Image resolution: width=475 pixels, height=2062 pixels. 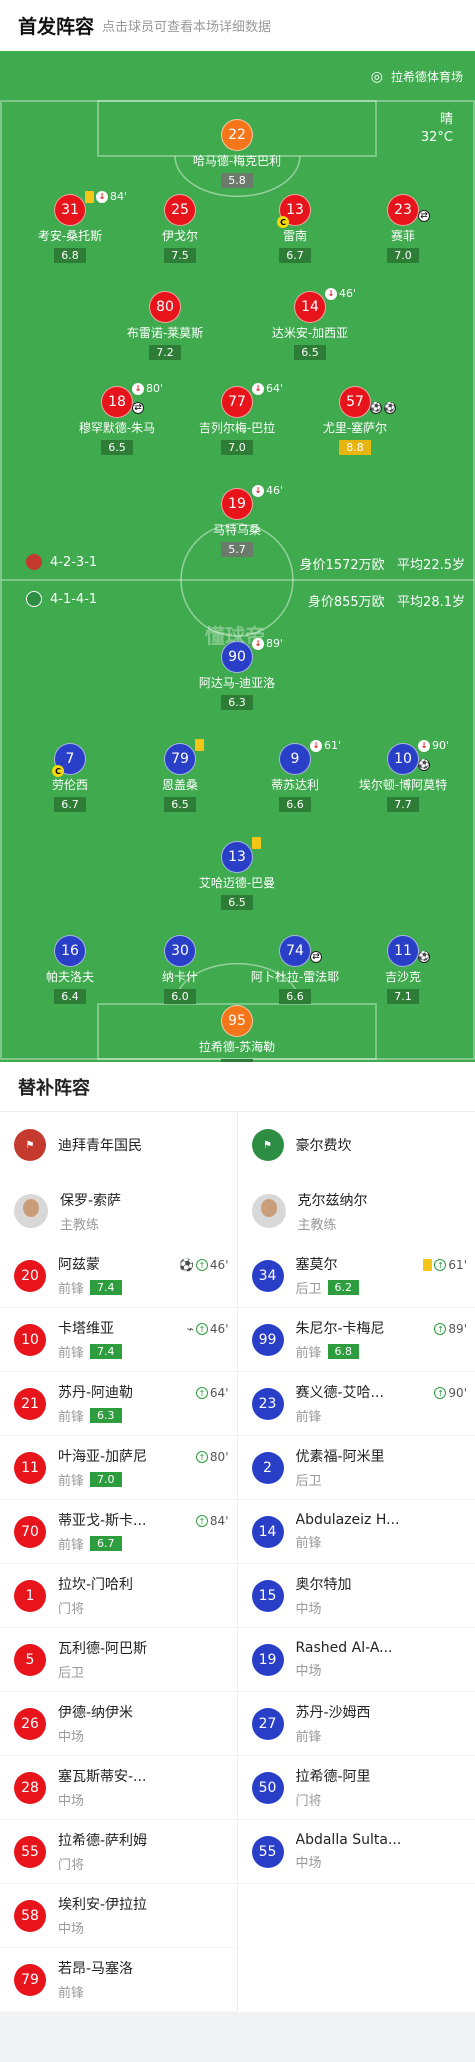 I want to click on sub-player-row: 10卡塔维亚前锋7.4⌁↑46', so click(x=118, y=1340).